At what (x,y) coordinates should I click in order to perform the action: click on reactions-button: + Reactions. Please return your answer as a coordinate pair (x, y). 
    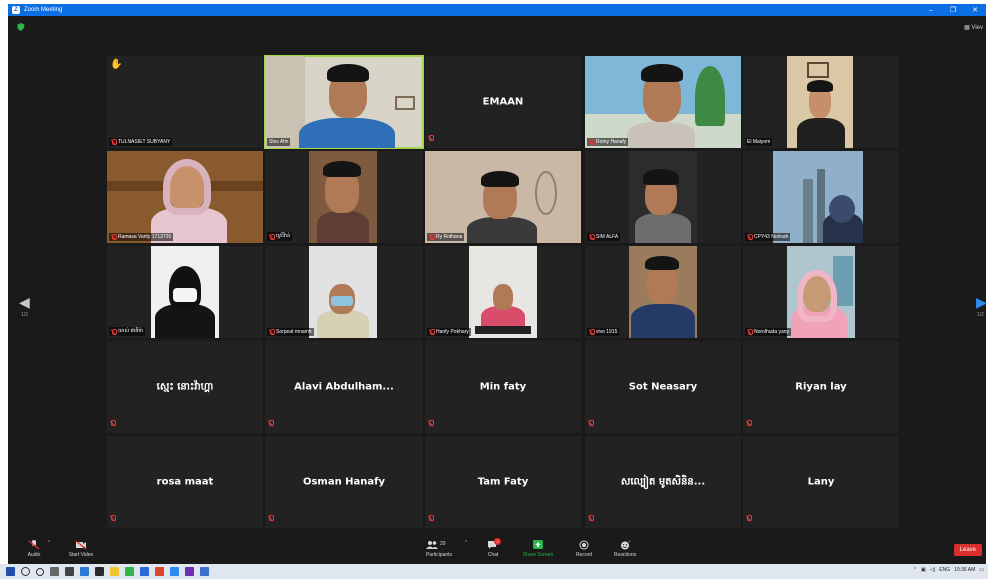
    Looking at the image, I should click on (625, 549).